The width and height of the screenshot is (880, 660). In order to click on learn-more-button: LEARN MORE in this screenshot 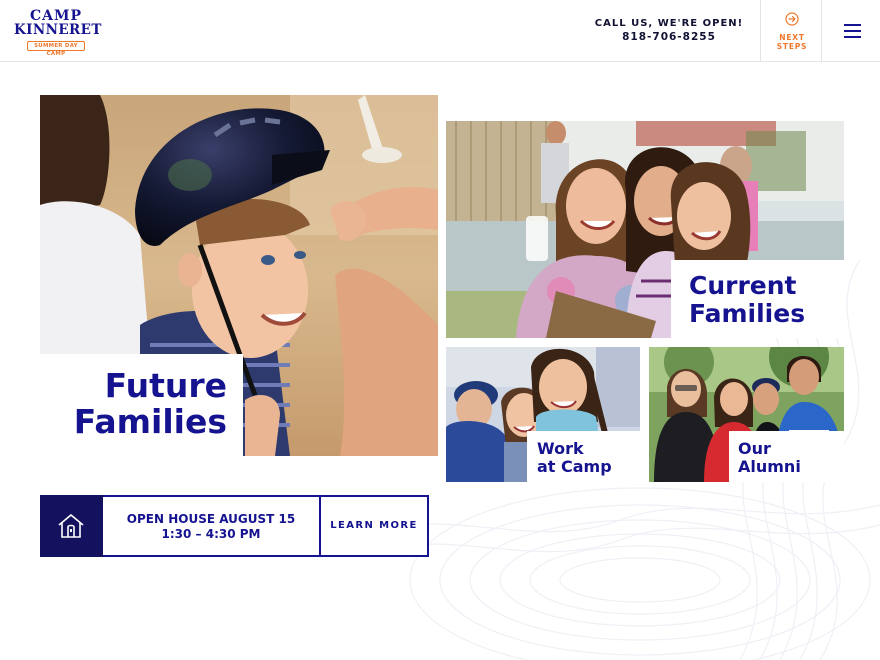, I will do `click(374, 526)`.